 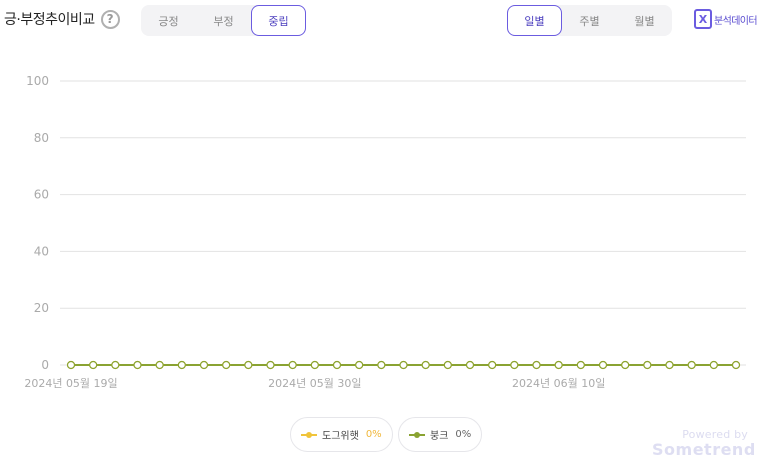 I want to click on sentiment-toggle: 긍정 부정 중립, so click(x=223, y=20).